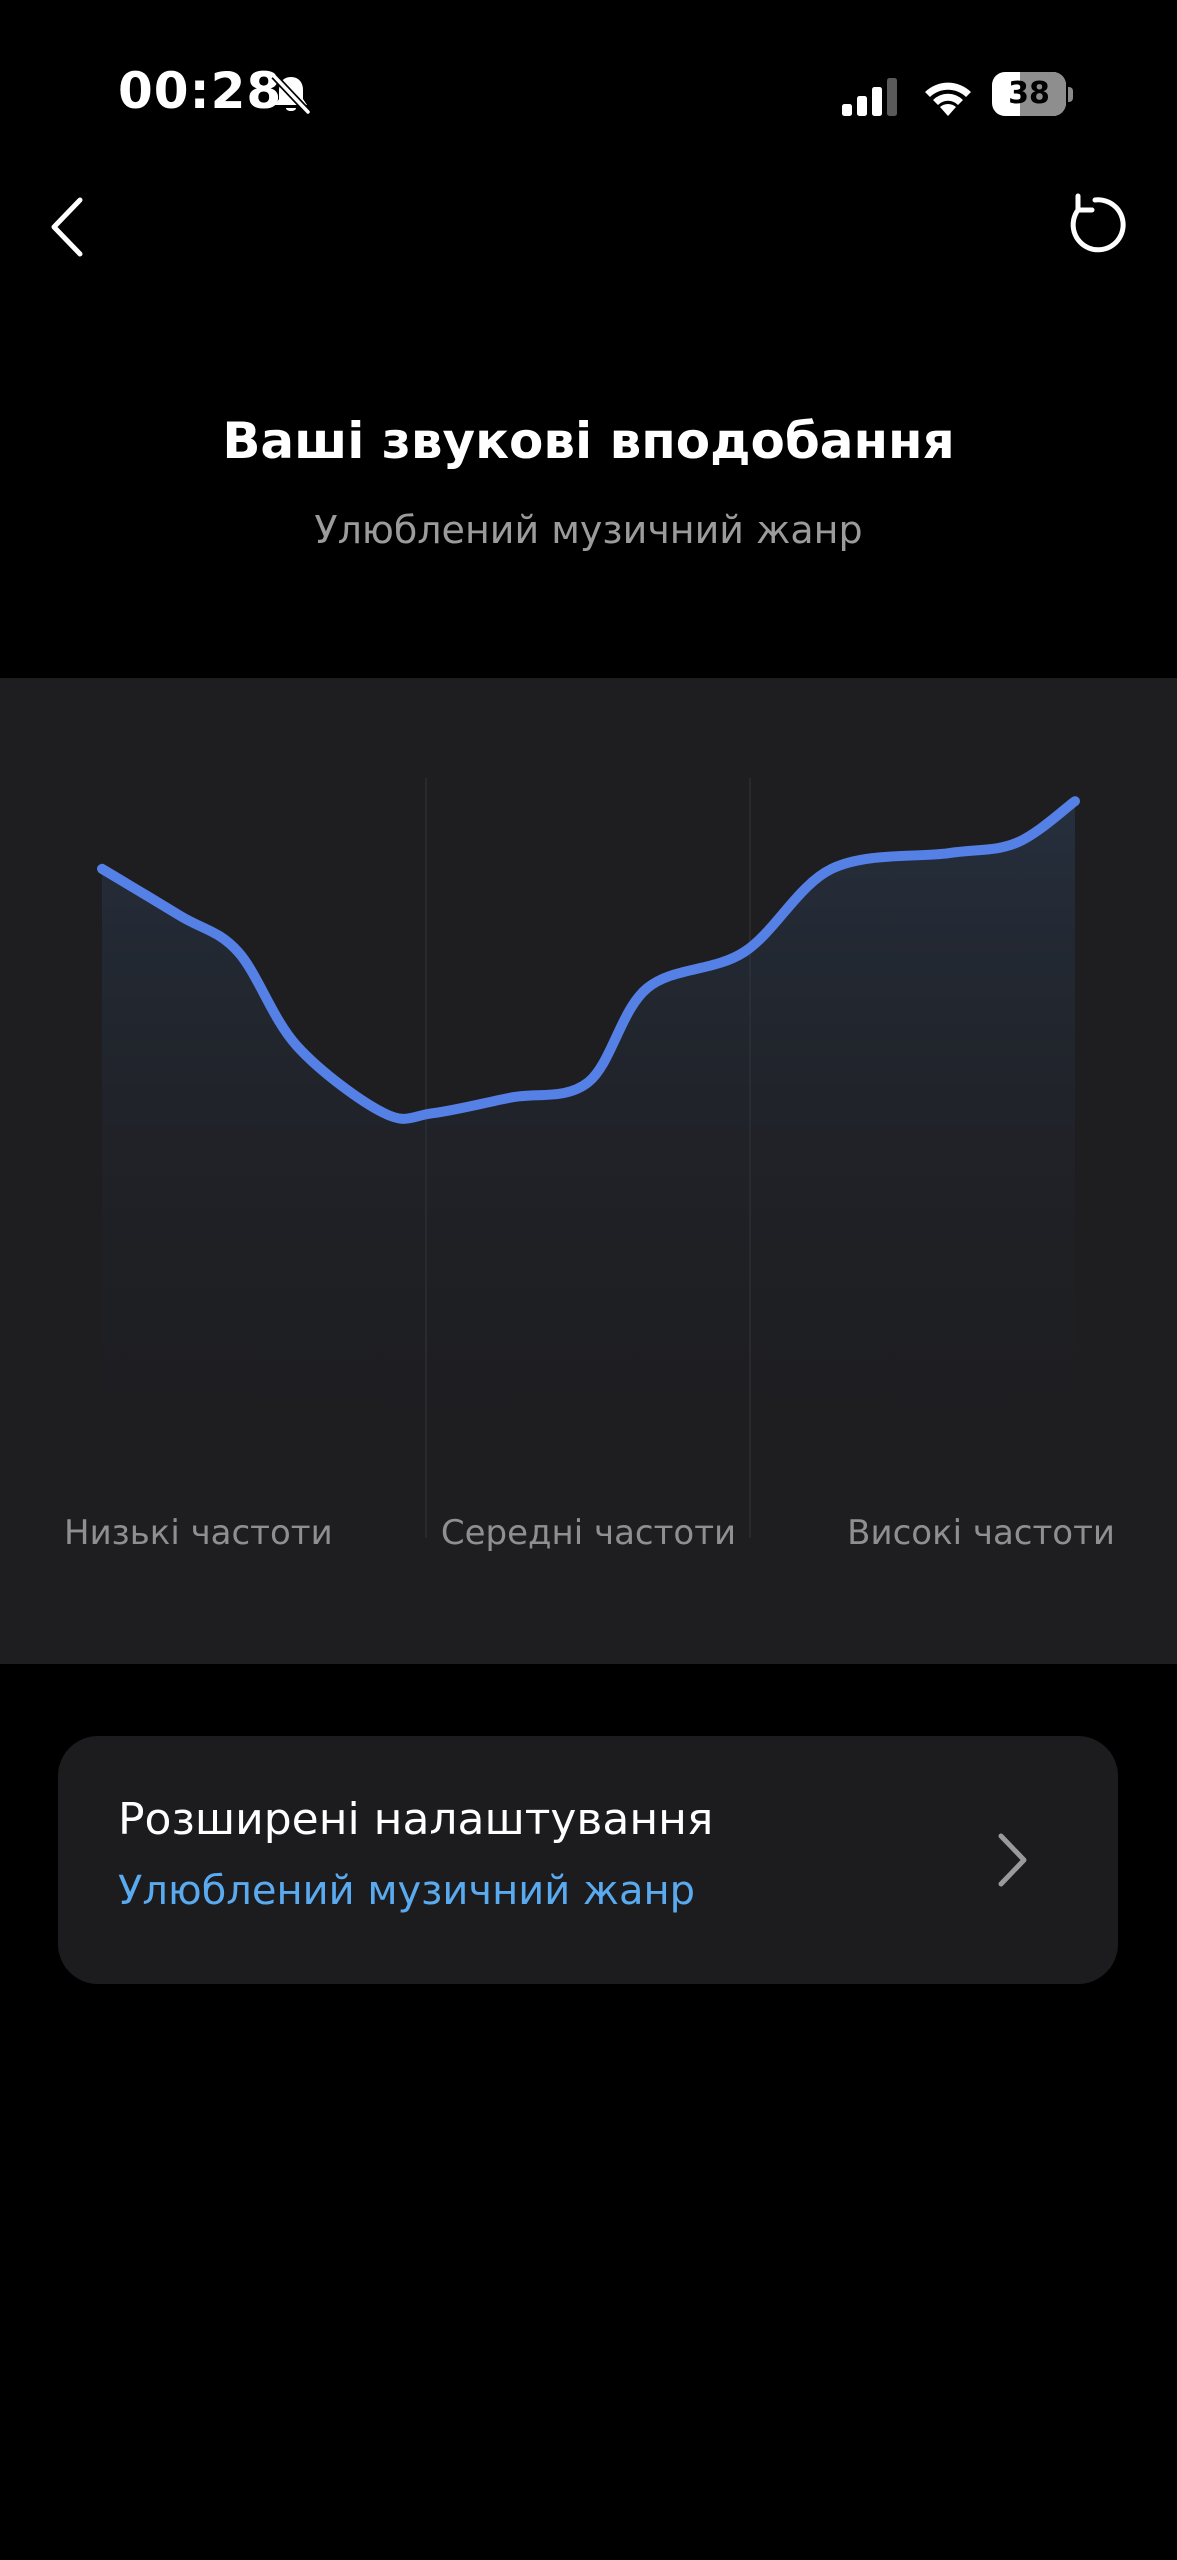 The width and height of the screenshot is (1177, 2560). What do you see at coordinates (588, 95) in the screenshot?
I see `status-bar: 00:28 38` at bounding box center [588, 95].